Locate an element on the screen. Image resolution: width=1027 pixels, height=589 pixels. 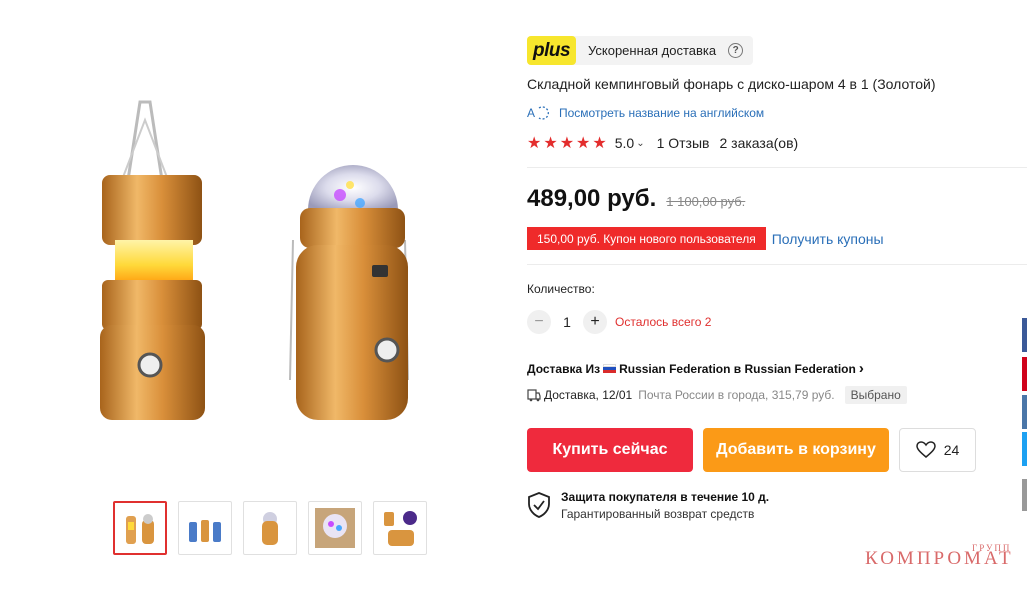
rating-value: 5.0 is located at coordinates (624, 143).